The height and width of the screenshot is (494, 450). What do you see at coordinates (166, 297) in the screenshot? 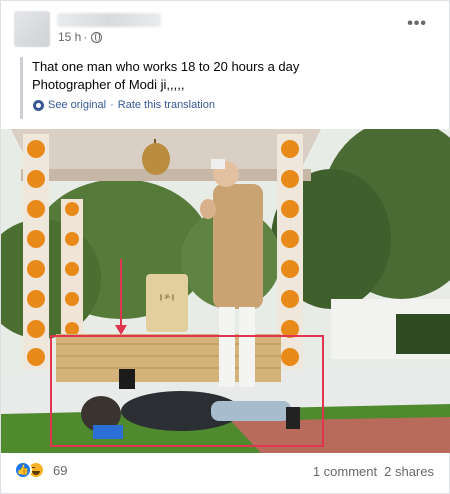
I see `plaque-text: || ॐ ||` at bounding box center [166, 297].